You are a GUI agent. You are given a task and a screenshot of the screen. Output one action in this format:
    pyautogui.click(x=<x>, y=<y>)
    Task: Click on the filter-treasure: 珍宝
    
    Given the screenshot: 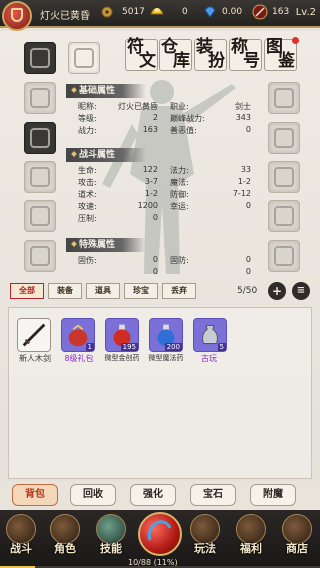 What is the action you would take?
    pyautogui.click(x=141, y=291)
    